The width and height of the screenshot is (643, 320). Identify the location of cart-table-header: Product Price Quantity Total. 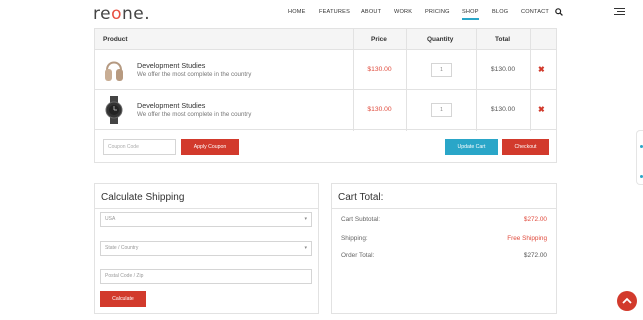
(325, 39).